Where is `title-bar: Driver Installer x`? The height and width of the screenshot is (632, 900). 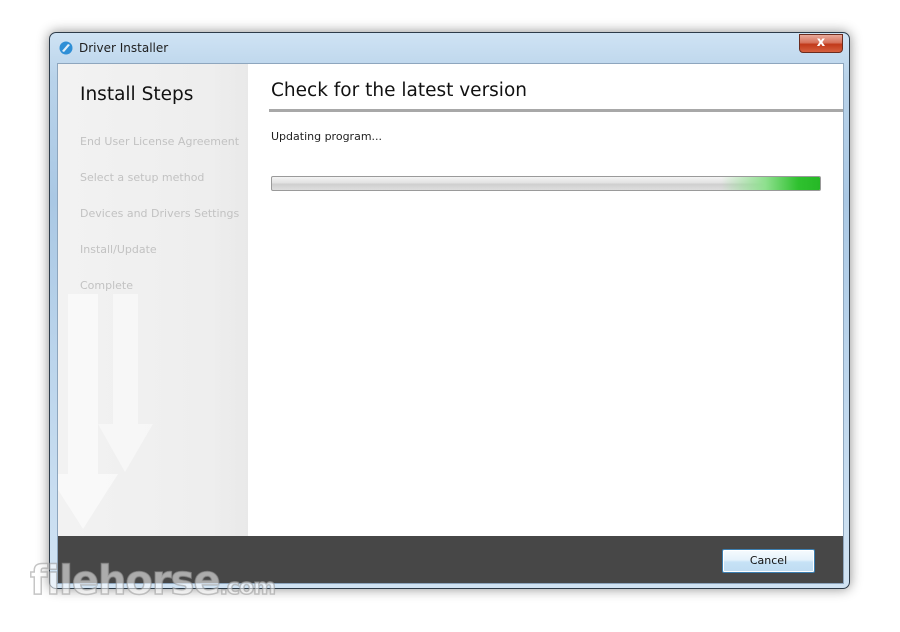 title-bar: Driver Installer x is located at coordinates (449, 48).